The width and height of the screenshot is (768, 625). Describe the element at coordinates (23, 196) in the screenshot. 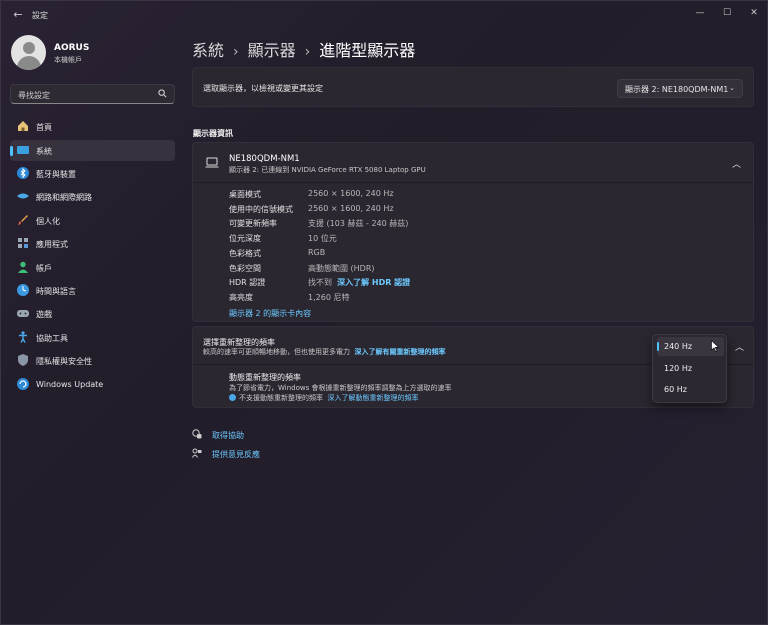

I see `network-icon` at that location.